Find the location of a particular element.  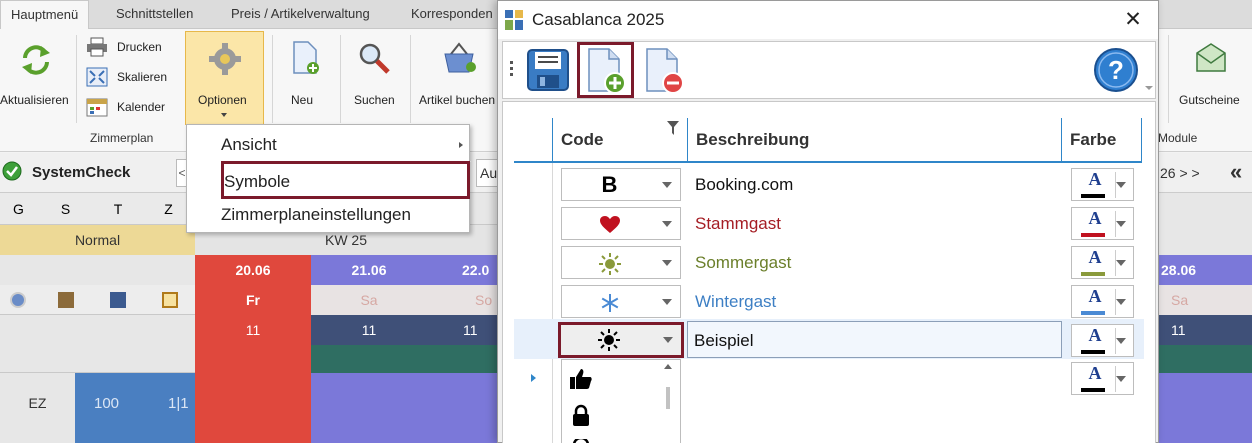

gear-icon is located at coordinates (224, 59).